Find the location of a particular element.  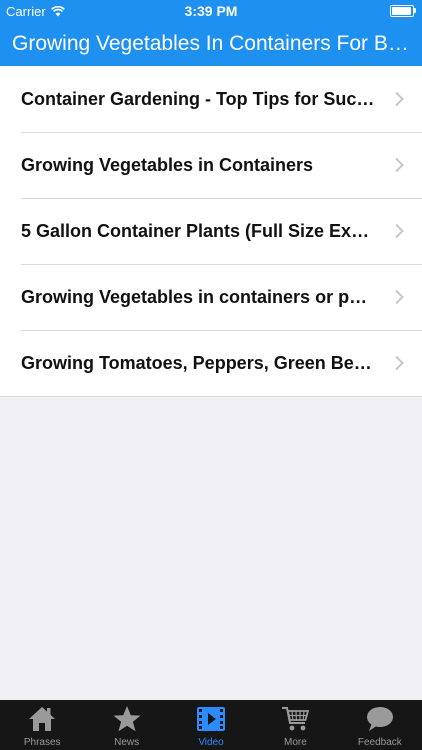

battery-icon is located at coordinates (403, 11).